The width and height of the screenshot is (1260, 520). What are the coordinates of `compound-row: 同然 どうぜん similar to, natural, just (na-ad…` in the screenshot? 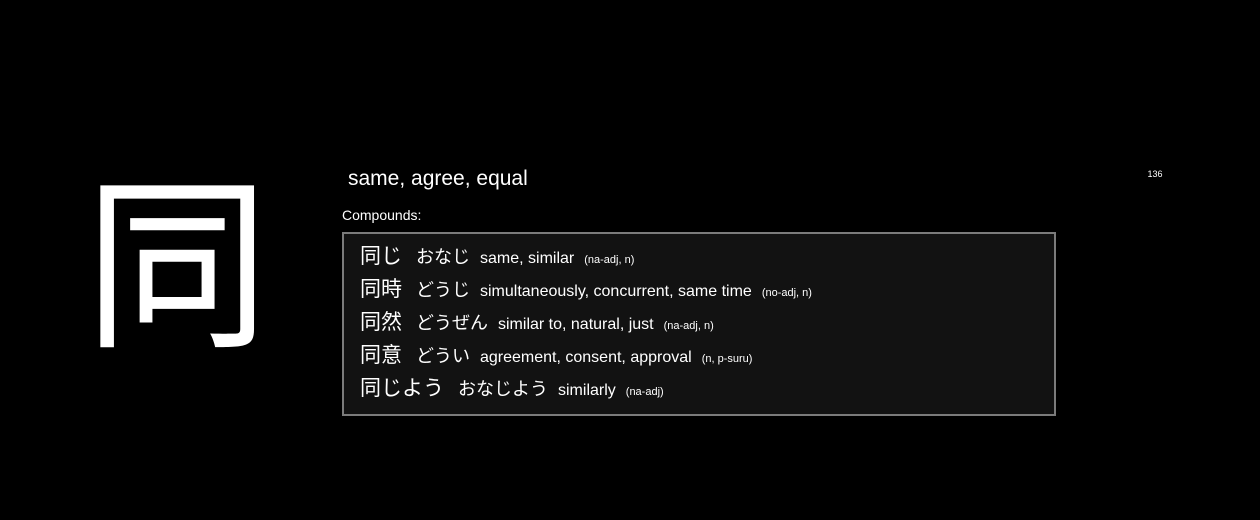 It's located at (707, 322).